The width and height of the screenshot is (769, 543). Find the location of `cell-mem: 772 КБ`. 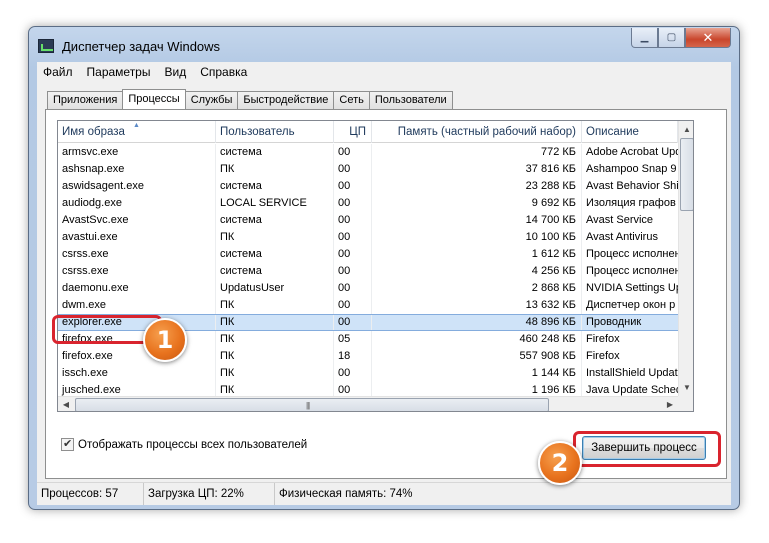

cell-mem: 772 КБ is located at coordinates (477, 152).